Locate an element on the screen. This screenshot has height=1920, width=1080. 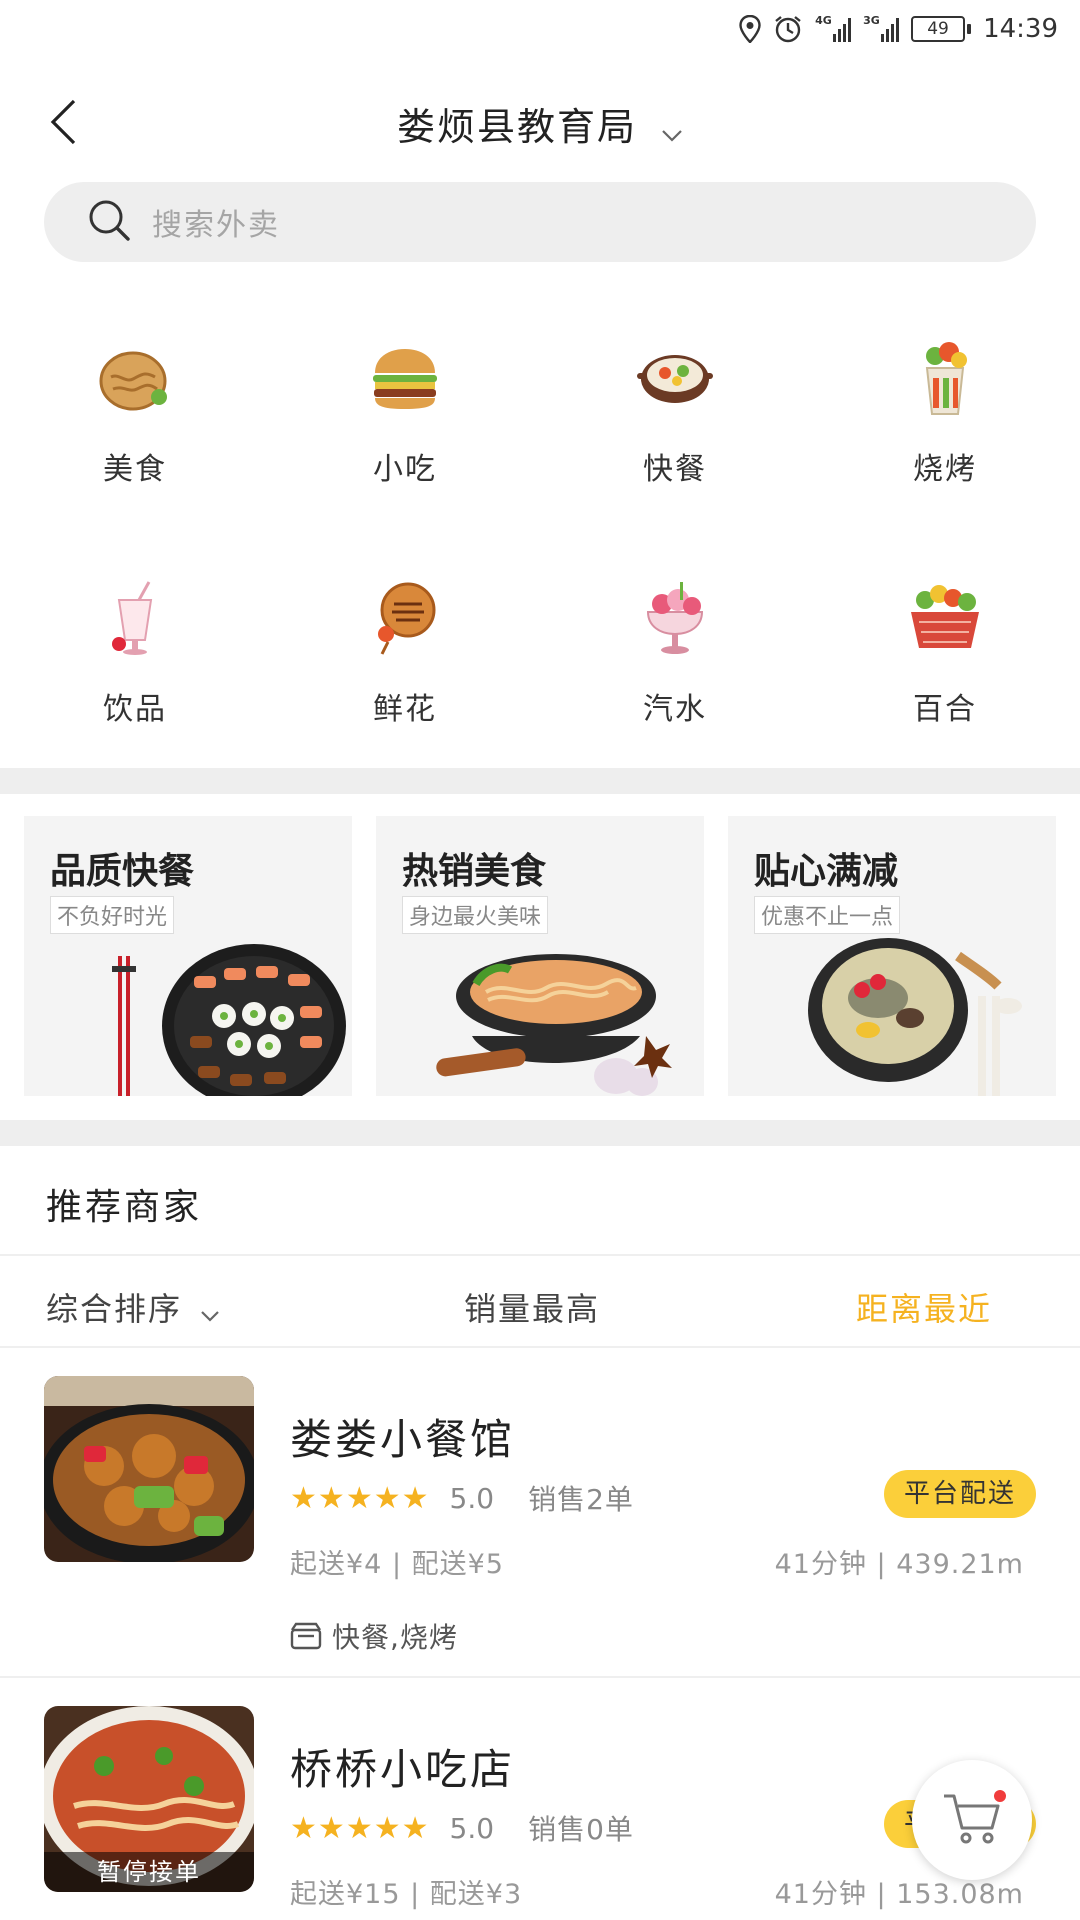
sales-count: 销售2单 is located at coordinates (581, 1499).